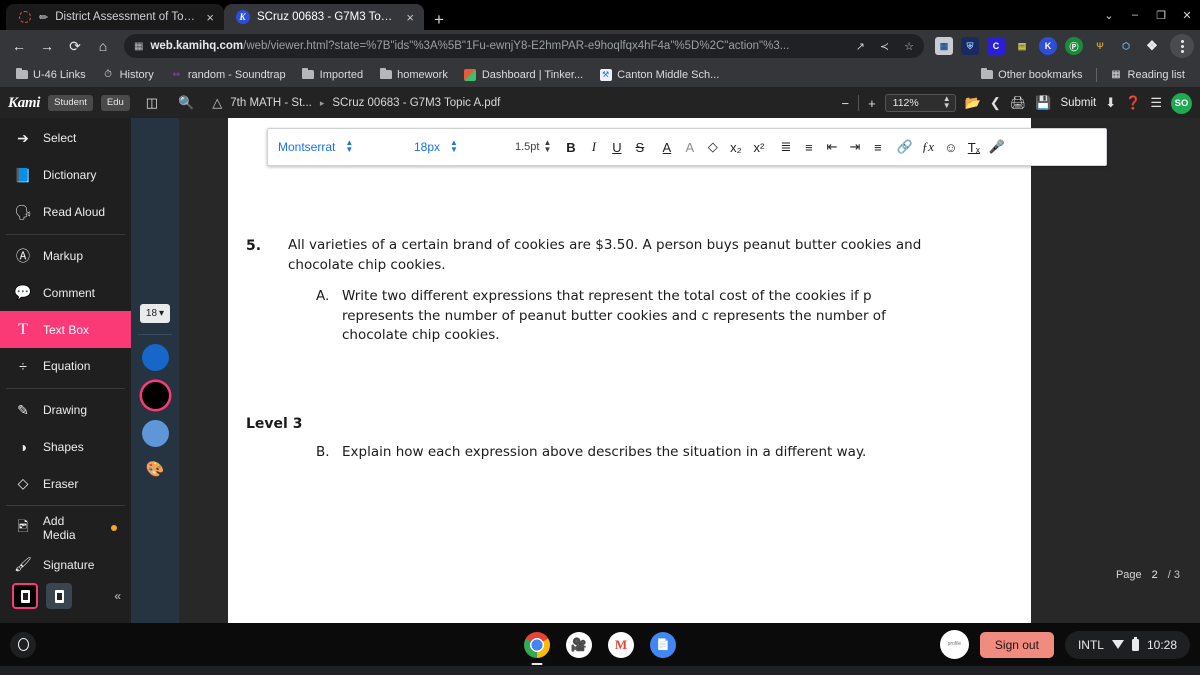  I want to click on clever-extension-icon: C, so click(996, 46).